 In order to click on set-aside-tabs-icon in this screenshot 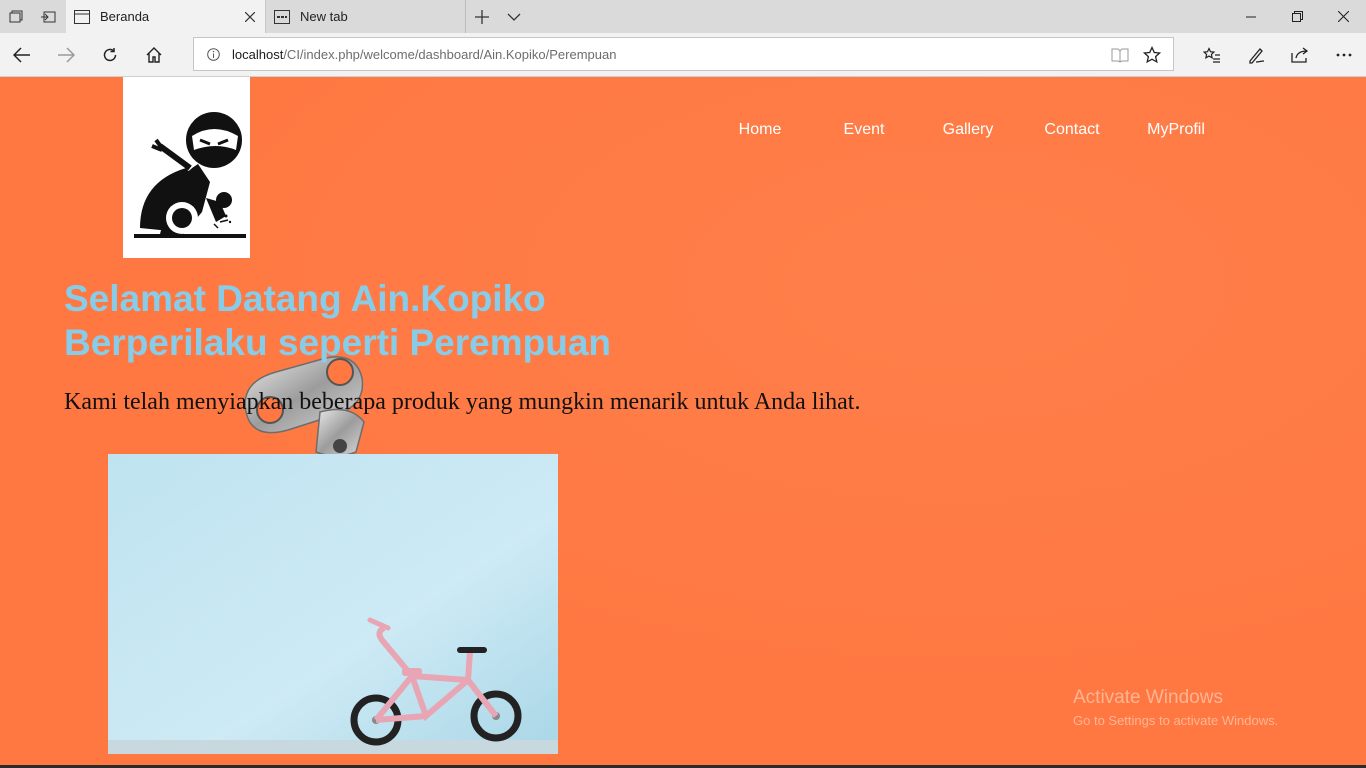, I will do `click(48, 16)`.